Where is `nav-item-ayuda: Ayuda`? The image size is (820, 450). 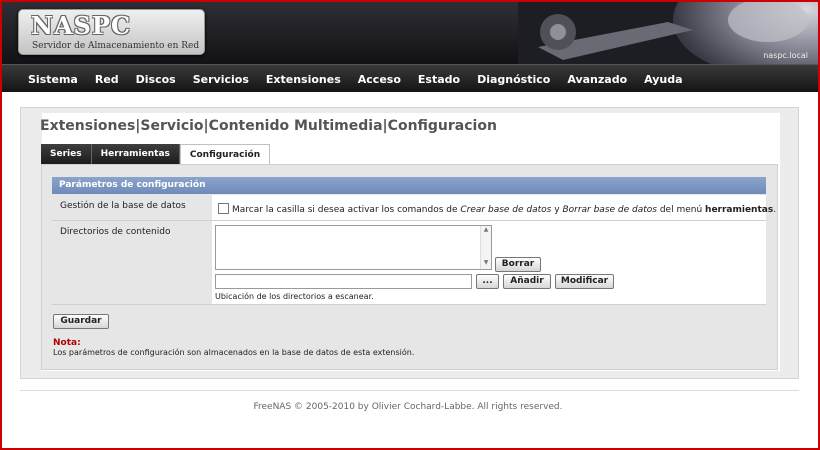 nav-item-ayuda: Ayuda is located at coordinates (663, 79).